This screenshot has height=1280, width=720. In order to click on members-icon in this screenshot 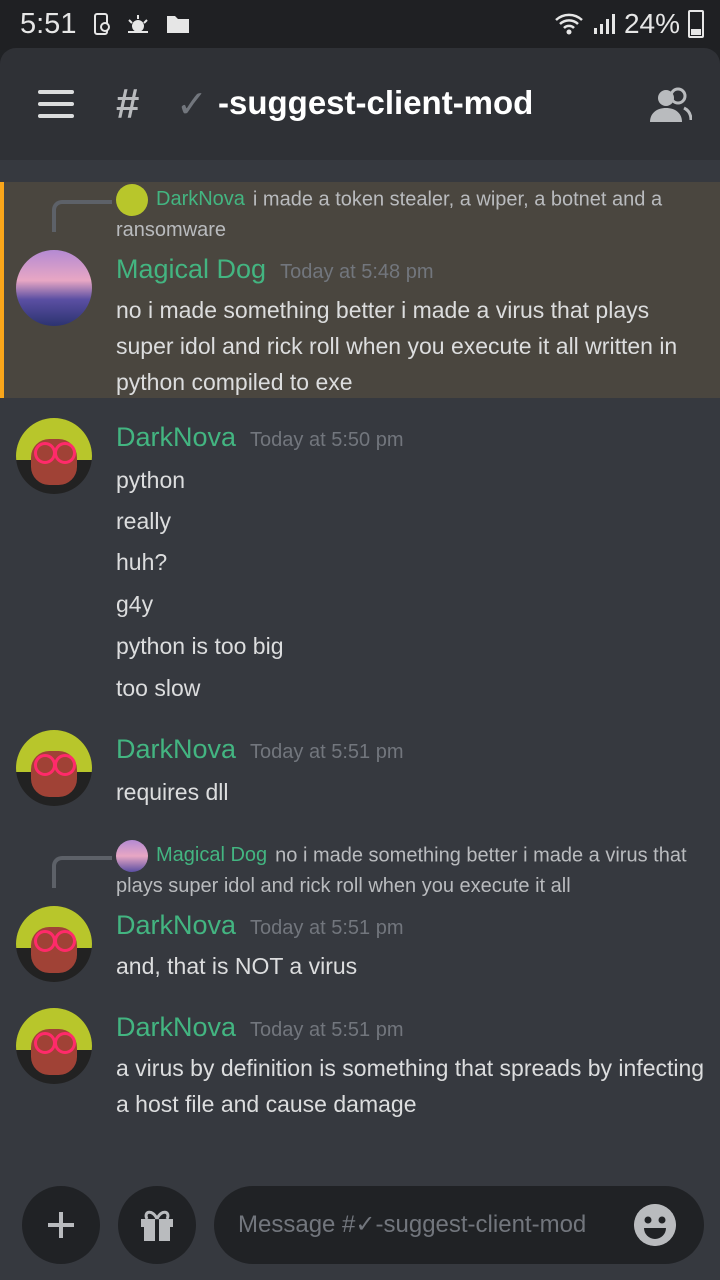, I will do `click(670, 106)`.